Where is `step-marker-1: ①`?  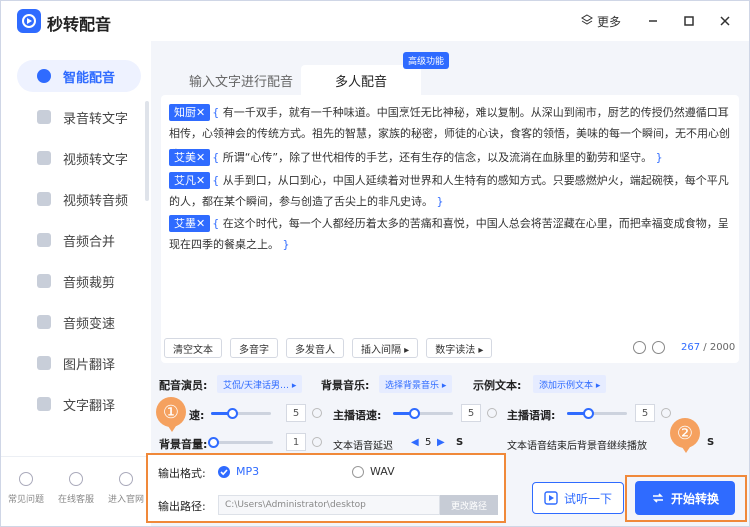 step-marker-1: ① is located at coordinates (171, 414).